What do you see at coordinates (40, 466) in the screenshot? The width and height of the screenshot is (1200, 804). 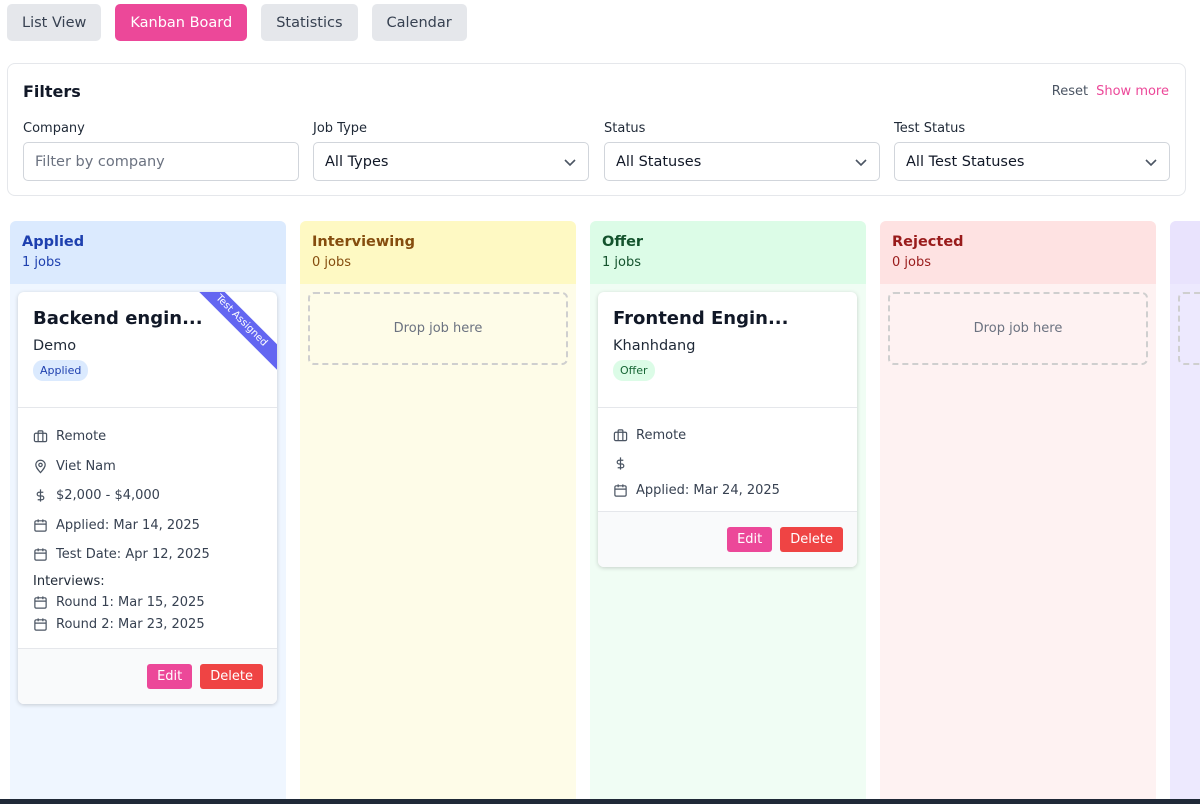 I see `map-pin-icon` at bounding box center [40, 466].